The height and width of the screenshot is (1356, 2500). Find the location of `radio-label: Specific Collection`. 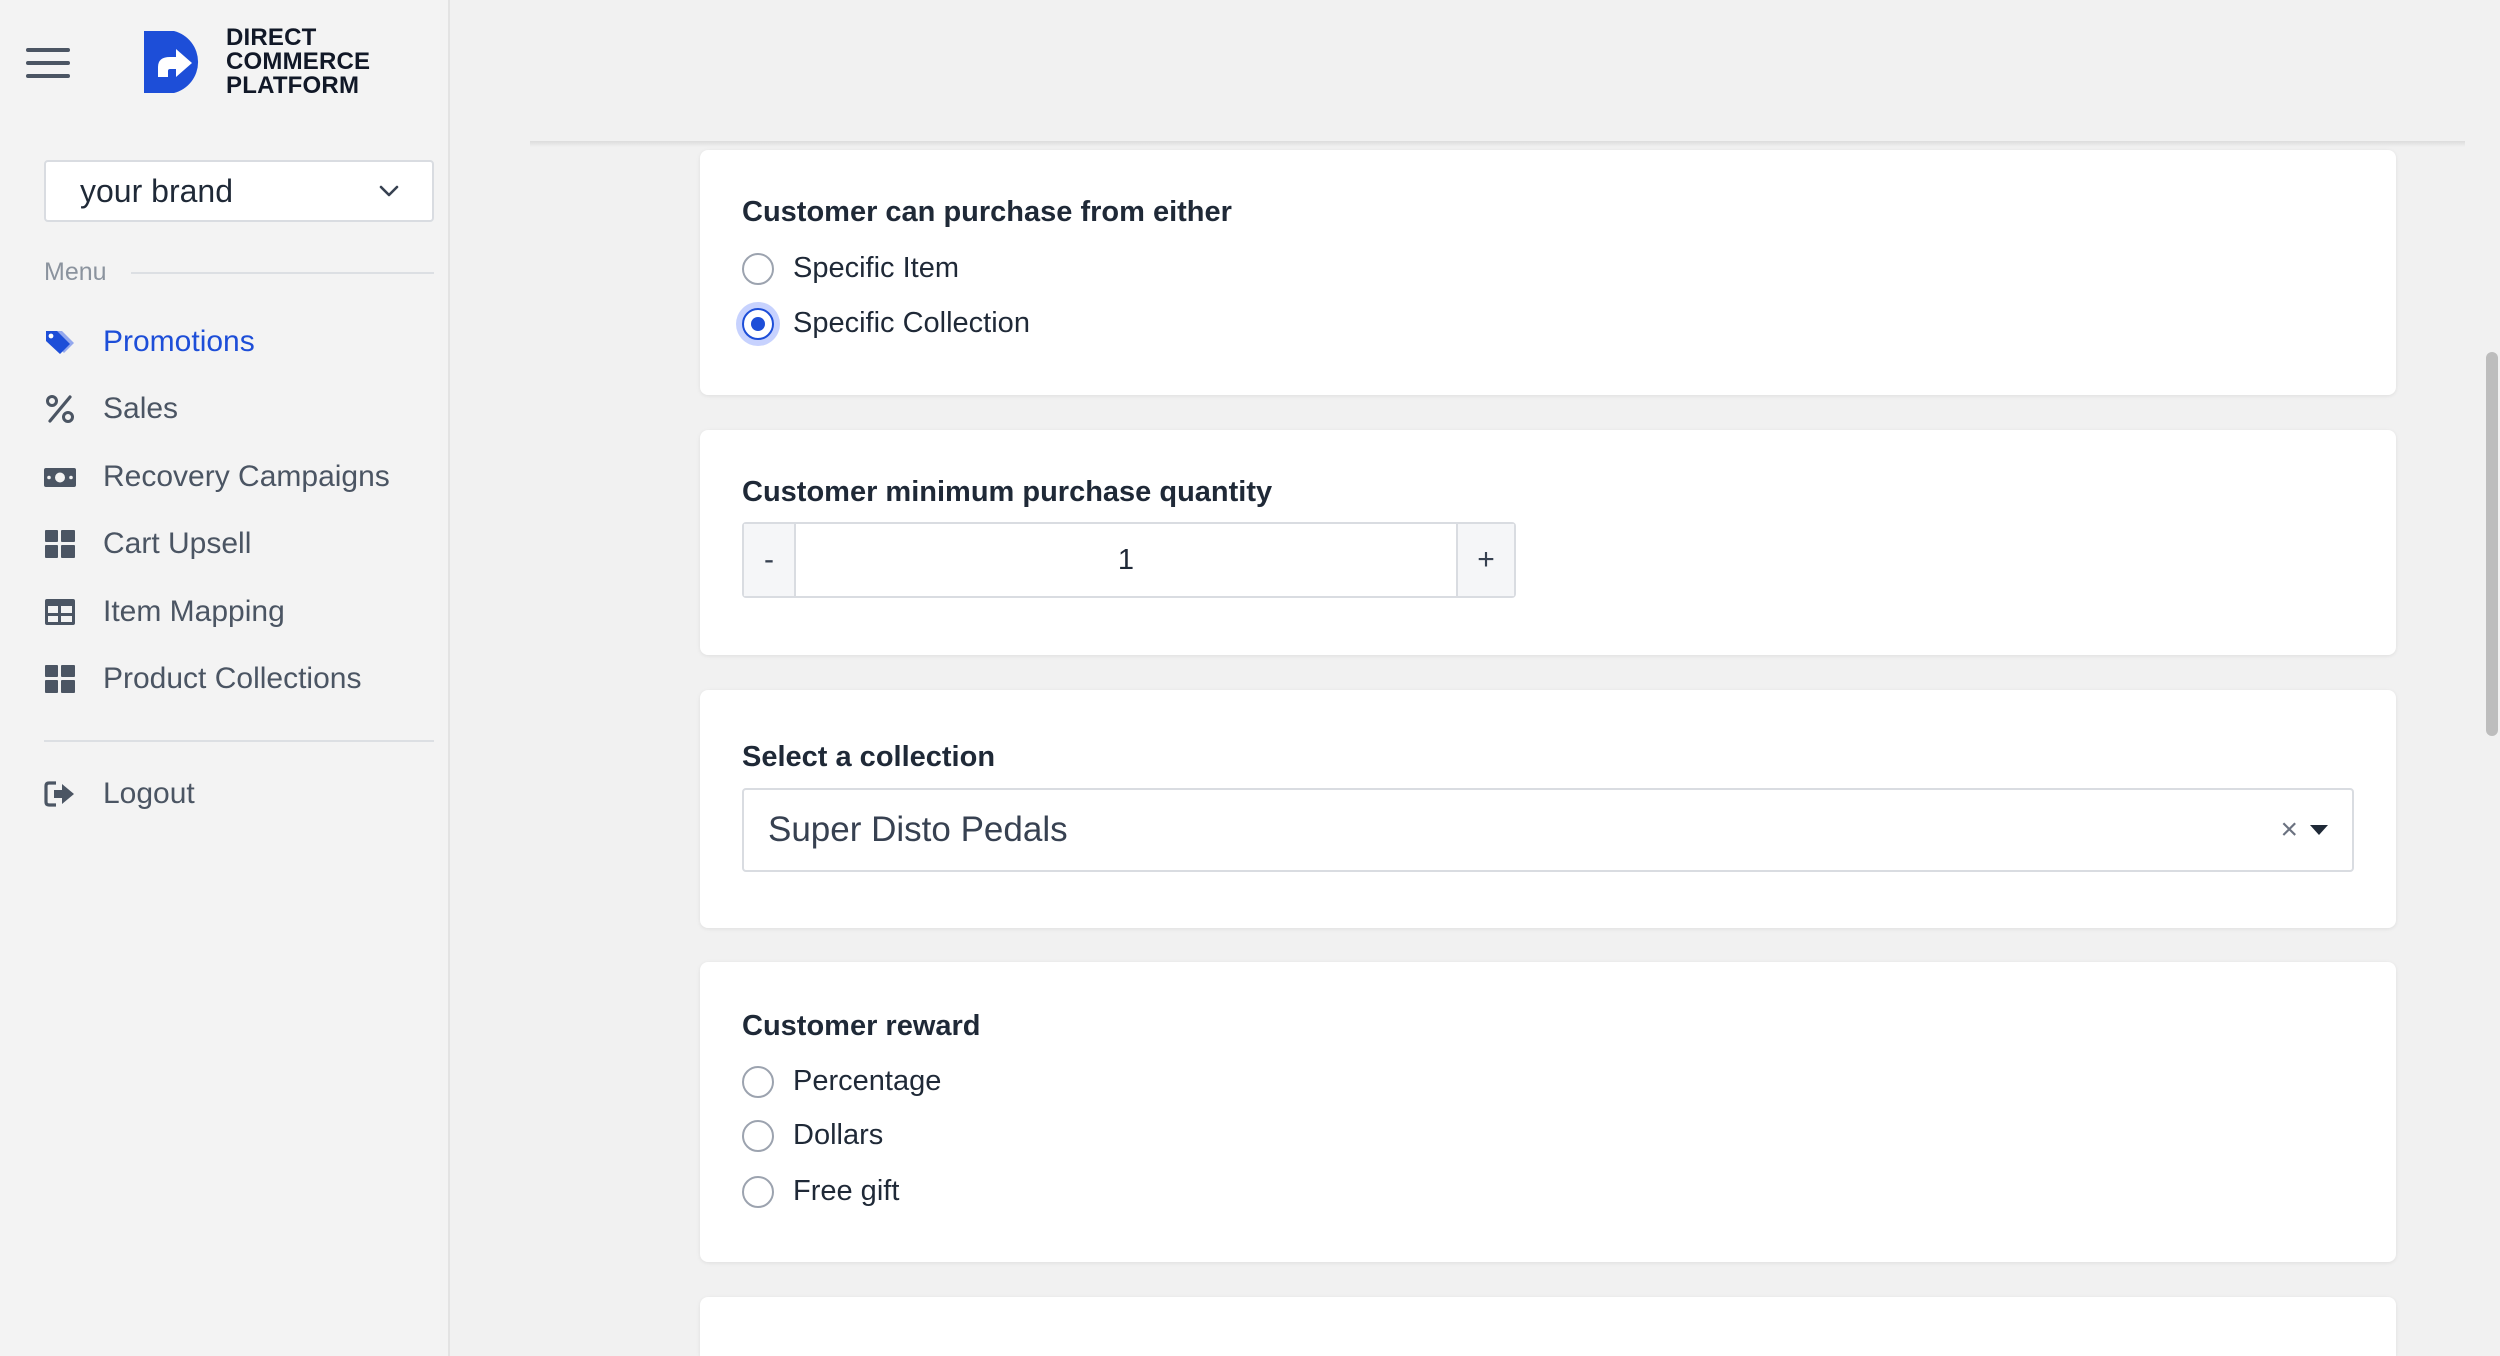

radio-label: Specific Collection is located at coordinates (911, 323).